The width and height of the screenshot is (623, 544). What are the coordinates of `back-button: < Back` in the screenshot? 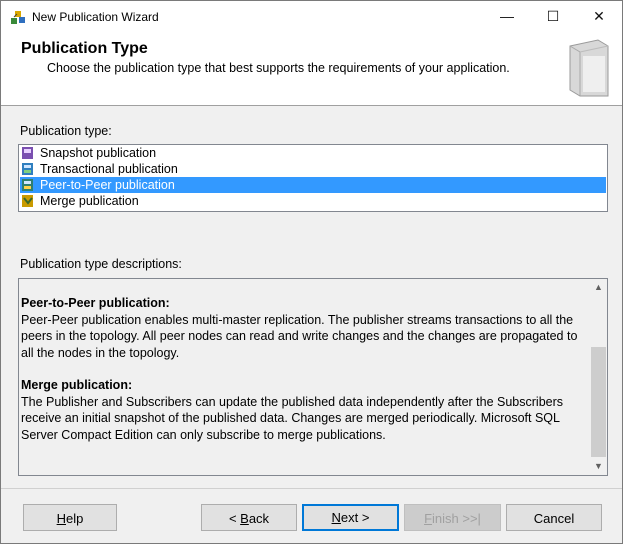 It's located at (249, 517).